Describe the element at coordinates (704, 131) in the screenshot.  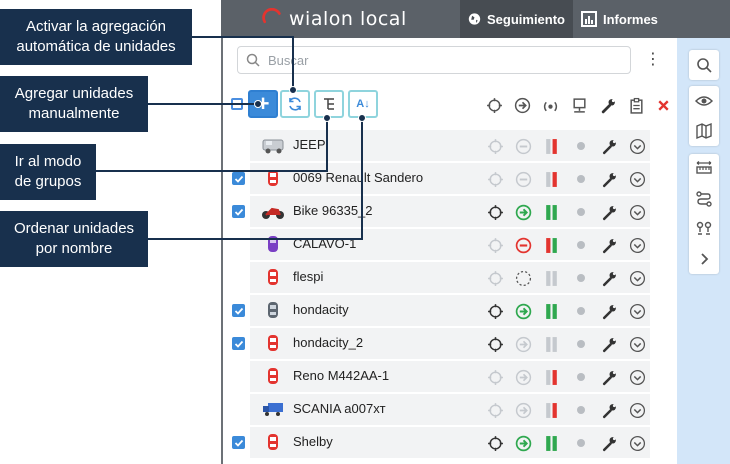
I see `map-icon` at that location.